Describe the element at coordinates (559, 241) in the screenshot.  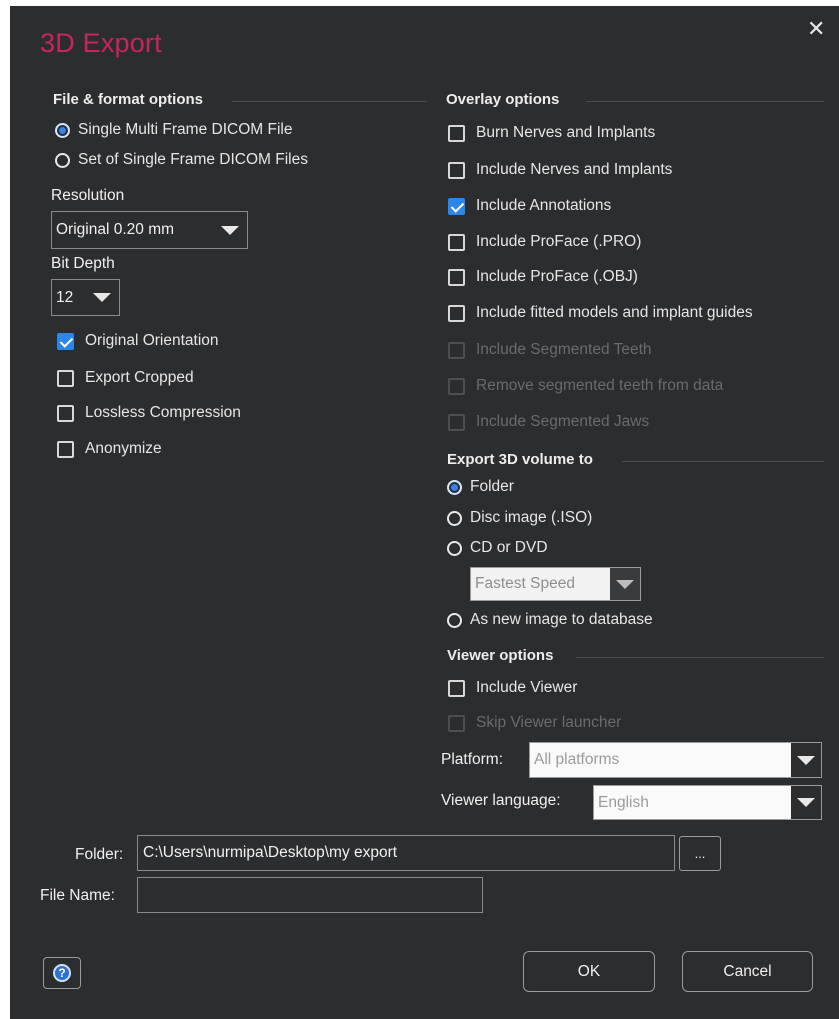
I see `checkbox-label: Include ProFace (.PRO)` at that location.